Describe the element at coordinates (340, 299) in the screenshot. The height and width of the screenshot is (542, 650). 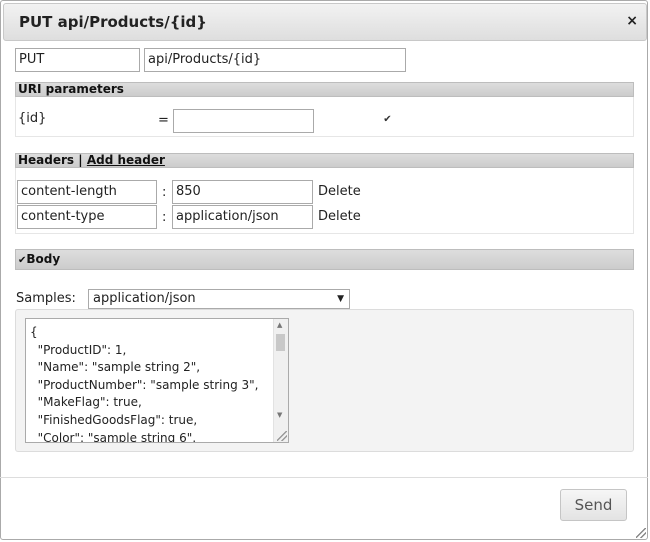
I see `chevron-down-icon: ▼` at that location.